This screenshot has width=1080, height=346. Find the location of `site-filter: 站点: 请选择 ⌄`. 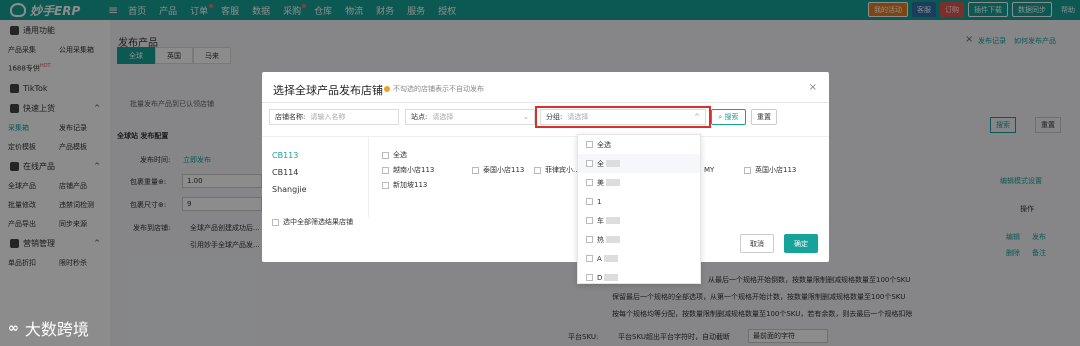

site-filter: 站点: 请选择 ⌄ is located at coordinates (470, 117).